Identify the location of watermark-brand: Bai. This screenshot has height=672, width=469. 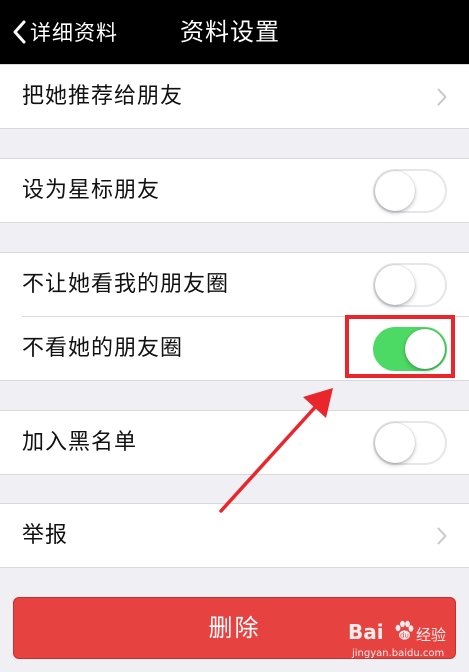
(366, 632).